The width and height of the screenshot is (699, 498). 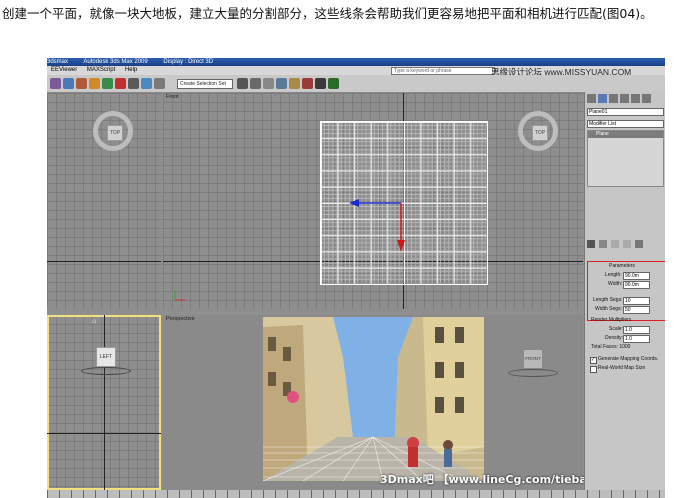 I want to click on rotate-icon, so click(x=146, y=83).